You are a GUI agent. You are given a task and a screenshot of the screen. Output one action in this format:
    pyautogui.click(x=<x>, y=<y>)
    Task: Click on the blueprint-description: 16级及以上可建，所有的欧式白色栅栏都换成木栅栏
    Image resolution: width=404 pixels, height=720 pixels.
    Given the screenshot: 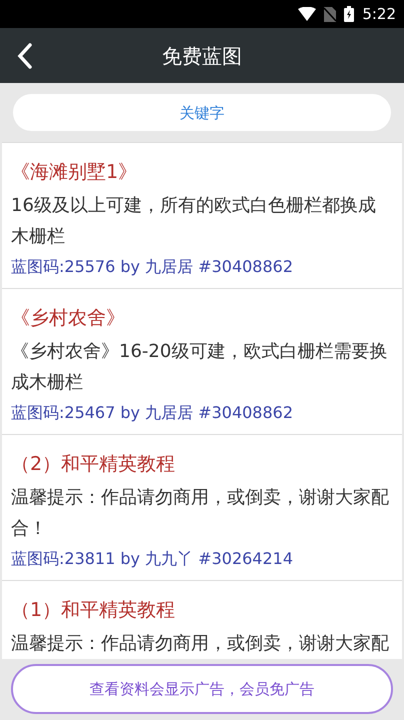 What is the action you would take?
    pyautogui.click(x=194, y=221)
    